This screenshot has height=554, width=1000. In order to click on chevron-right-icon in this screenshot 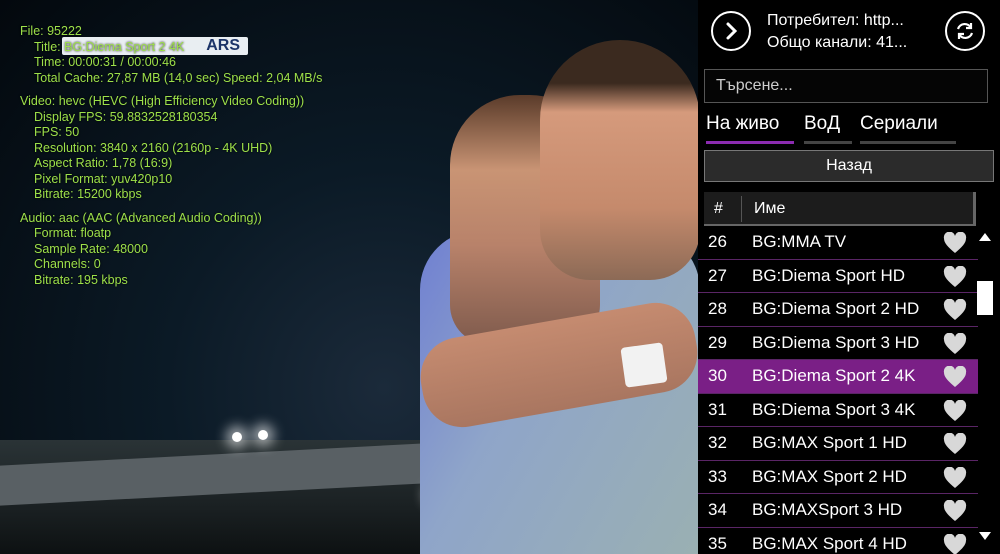, I will do `click(732, 31)`.